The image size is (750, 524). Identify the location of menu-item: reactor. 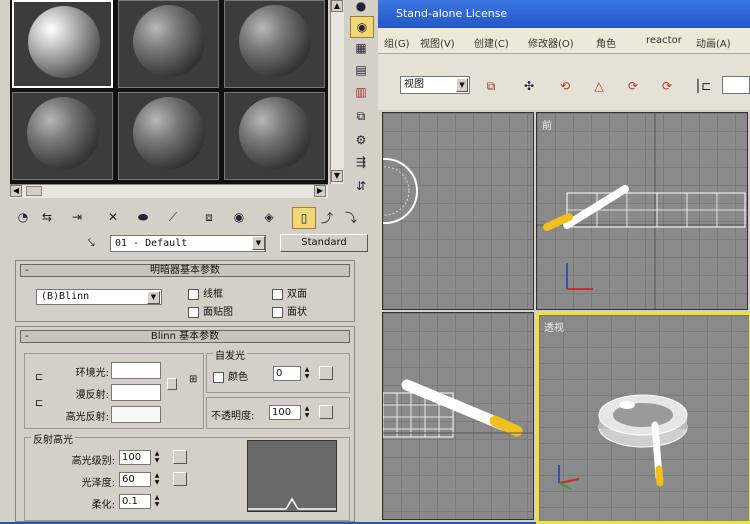
(664, 40).